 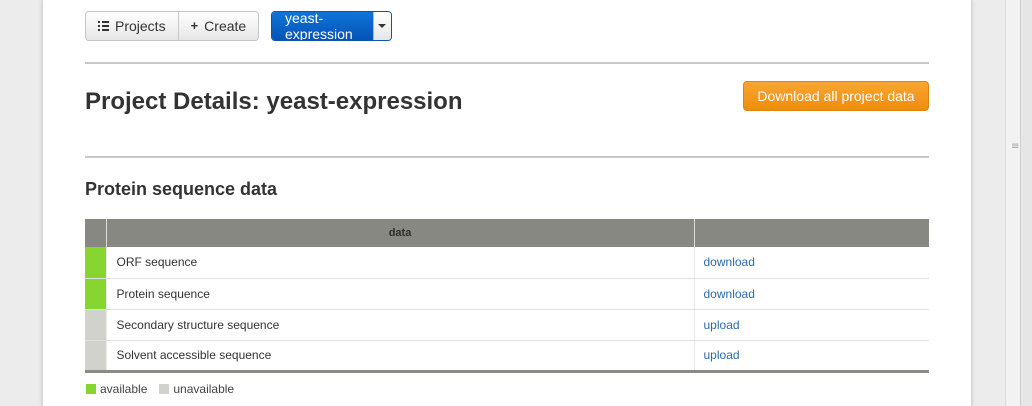 I want to click on projects-button-label: Projects, so click(x=140, y=26).